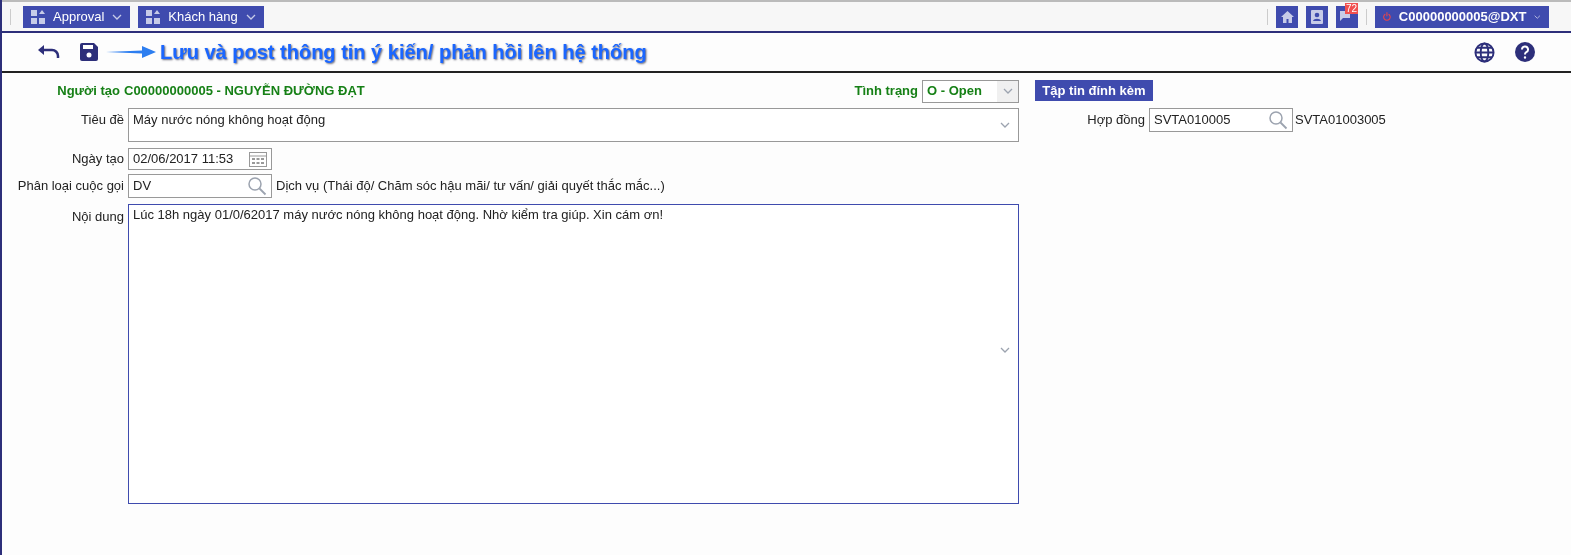  I want to click on category-label: Phân loại cuộc gọi, so click(70, 186).